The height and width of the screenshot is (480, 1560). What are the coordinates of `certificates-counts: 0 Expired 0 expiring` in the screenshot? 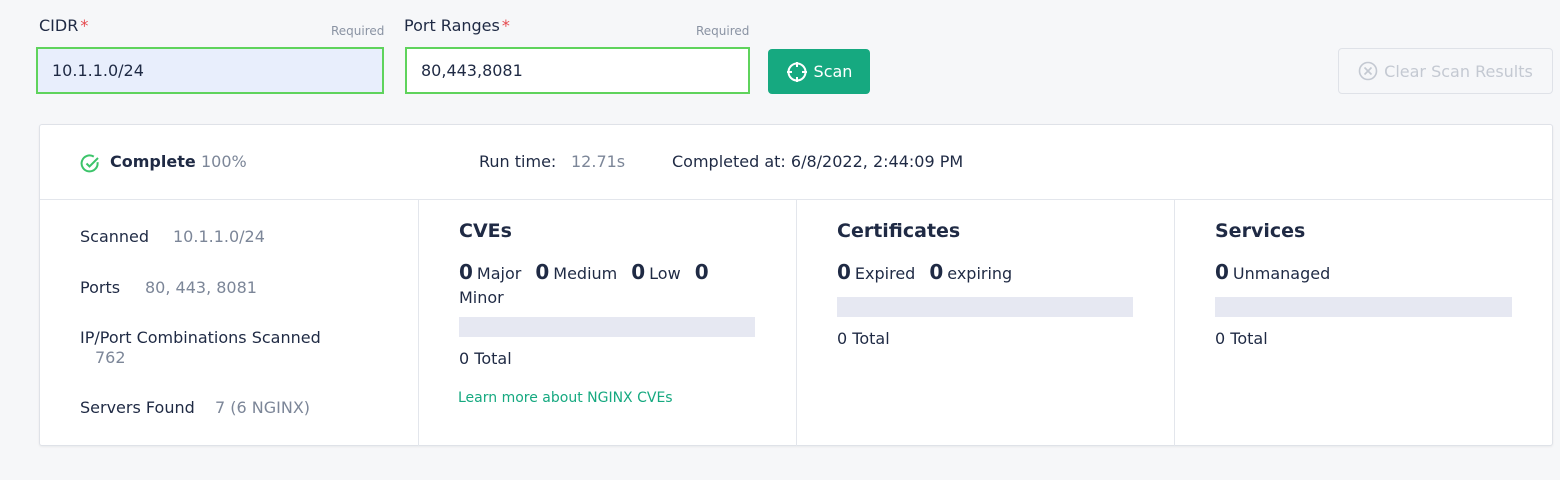 It's located at (924, 272).